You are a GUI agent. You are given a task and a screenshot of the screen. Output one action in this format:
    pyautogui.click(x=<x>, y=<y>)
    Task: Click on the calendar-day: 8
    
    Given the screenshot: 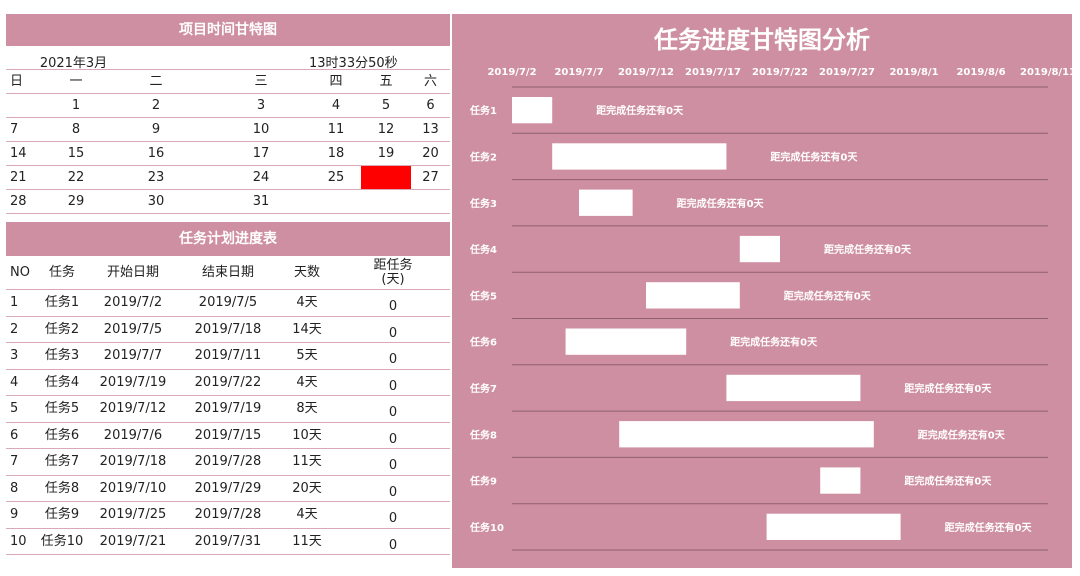 What is the action you would take?
    pyautogui.click(x=76, y=129)
    